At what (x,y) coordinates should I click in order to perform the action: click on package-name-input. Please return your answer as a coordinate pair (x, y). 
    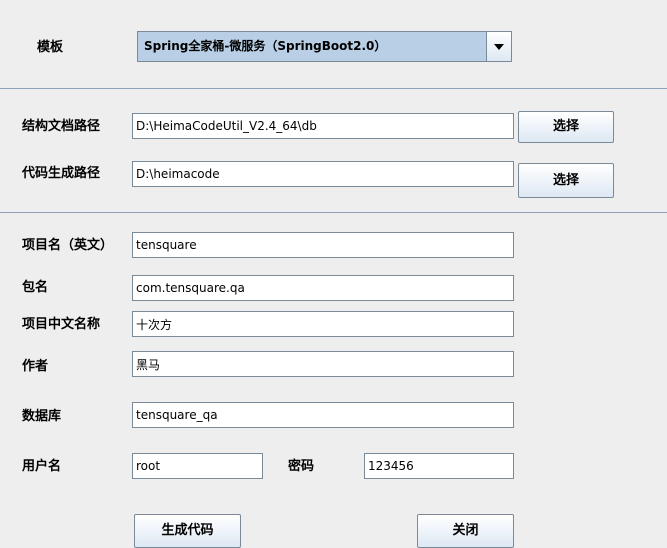
    Looking at the image, I should click on (323, 288).